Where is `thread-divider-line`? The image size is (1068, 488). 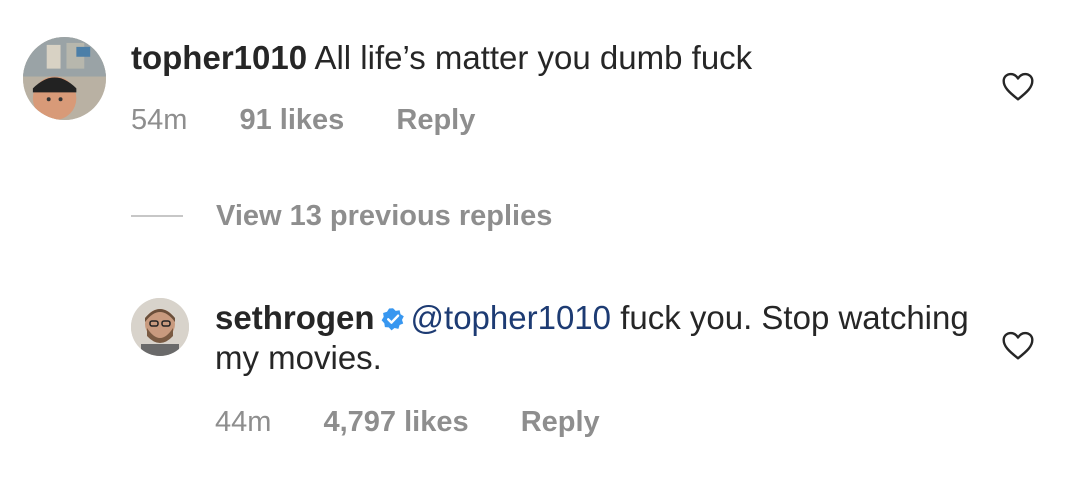 thread-divider-line is located at coordinates (157, 216).